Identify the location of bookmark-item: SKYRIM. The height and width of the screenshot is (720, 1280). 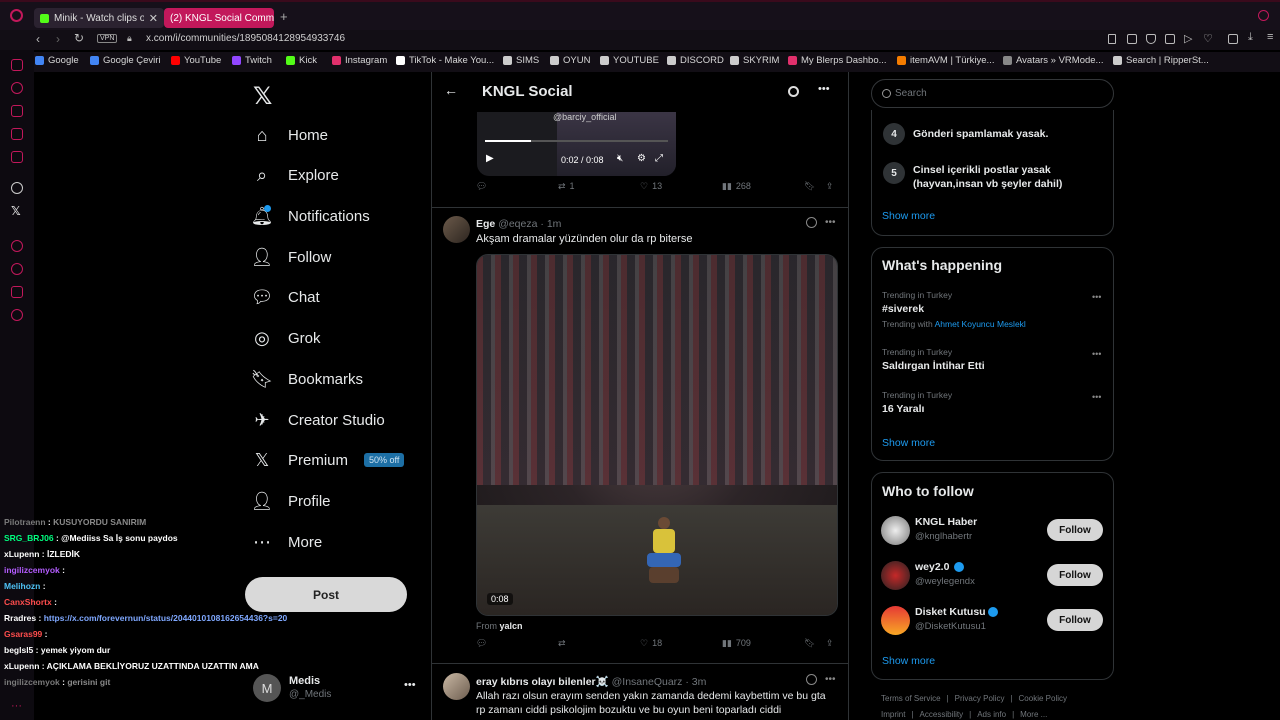
(754, 60).